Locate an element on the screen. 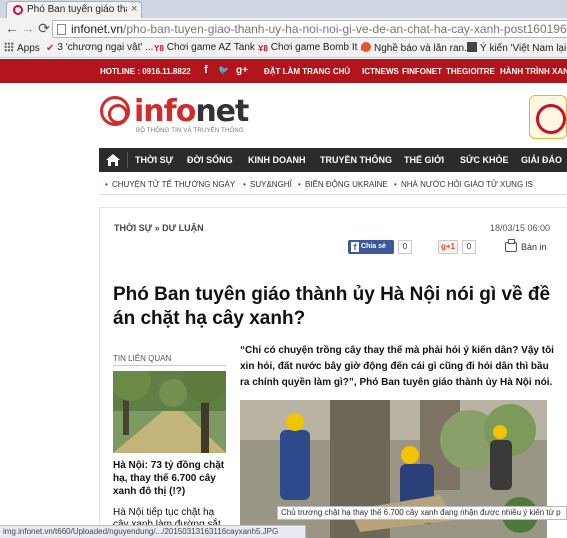 Image resolution: width=567 pixels, height=538 pixels. subnav-item: BIẾN ĐỘNG UKRAINE is located at coordinates (346, 184).